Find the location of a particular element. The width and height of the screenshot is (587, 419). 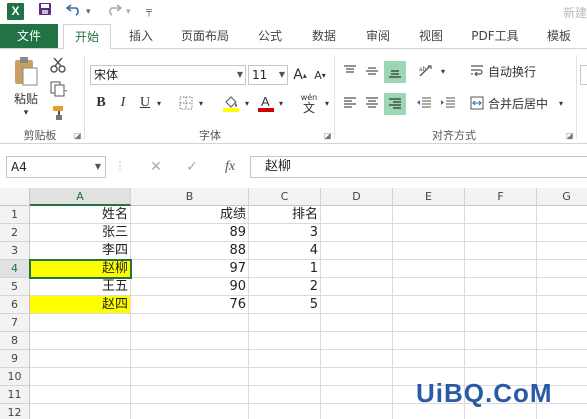

cell-d5 is located at coordinates (357, 287).